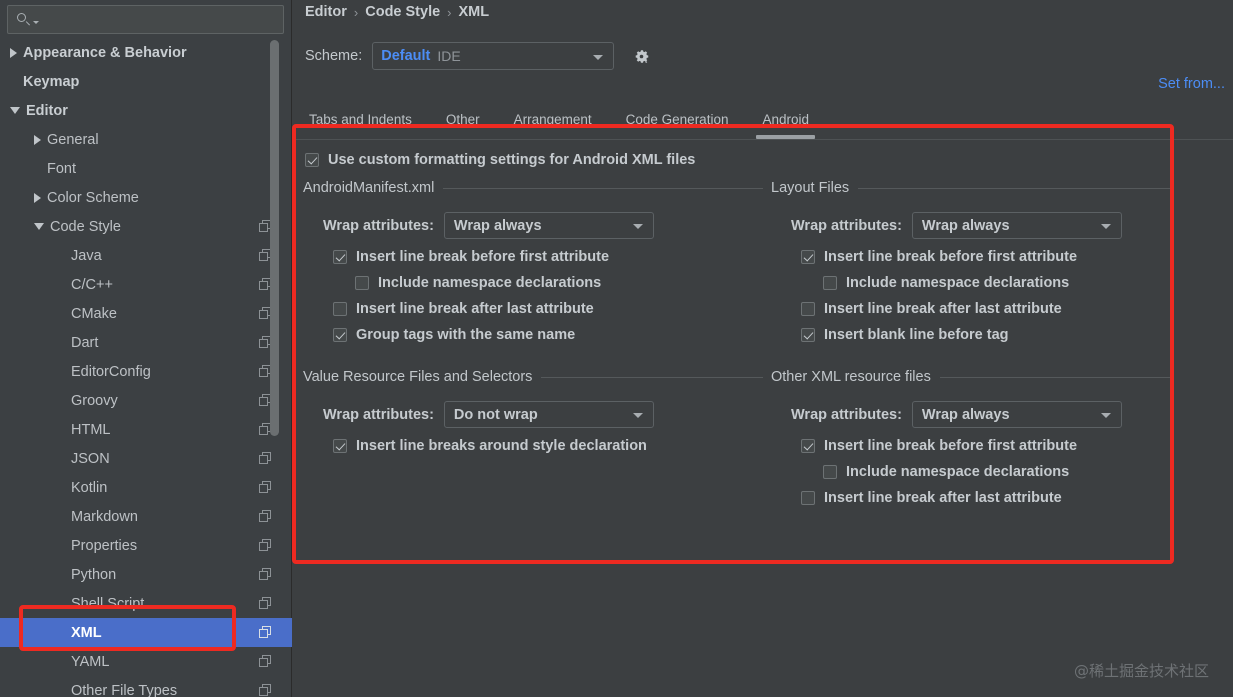 Image resolution: width=1233 pixels, height=697 pixels. Describe the element at coordinates (641, 56) in the screenshot. I see `gear-icon` at that location.